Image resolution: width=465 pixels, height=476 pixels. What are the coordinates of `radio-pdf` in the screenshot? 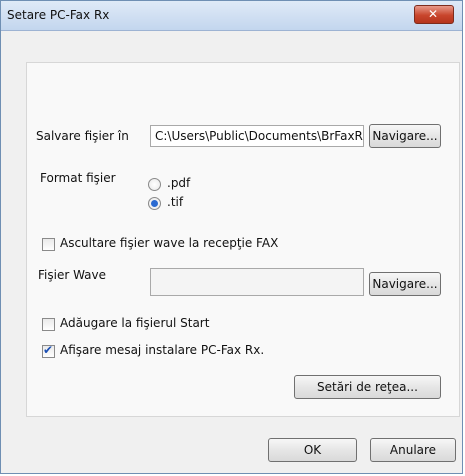 It's located at (154, 184).